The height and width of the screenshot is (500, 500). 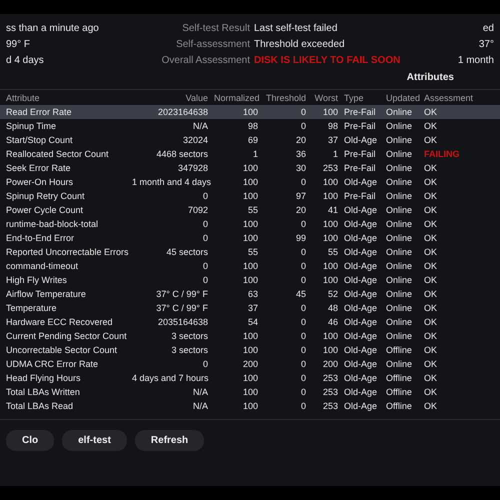 I want to click on threshold-cell-text: 97, so click(x=300, y=196).